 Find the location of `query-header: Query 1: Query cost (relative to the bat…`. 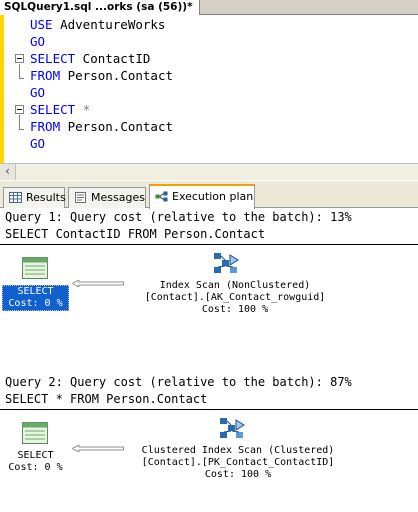

query-header: Query 1: Query cost (relative to the bat… is located at coordinates (178, 217).